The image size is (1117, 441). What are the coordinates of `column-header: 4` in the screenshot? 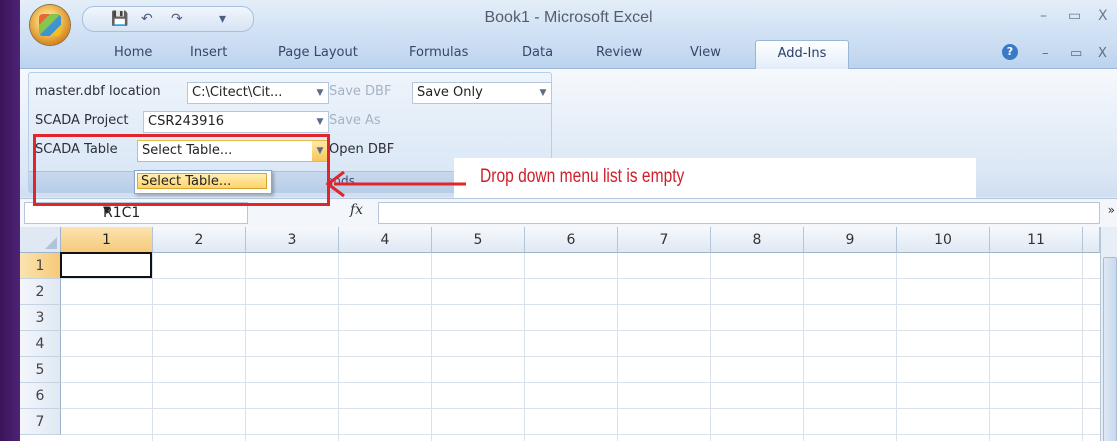 It's located at (385, 240).